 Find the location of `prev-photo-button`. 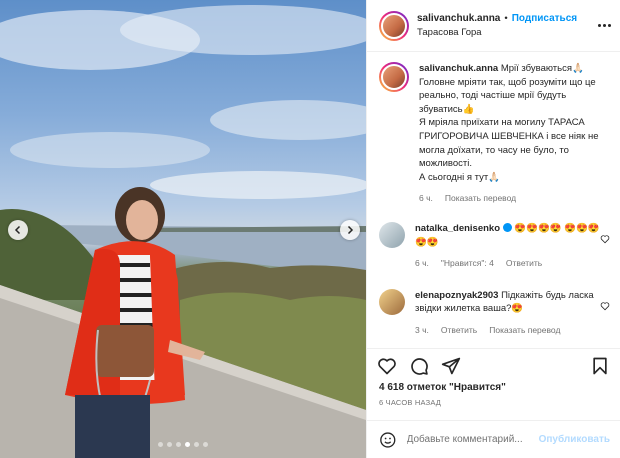

prev-photo-button is located at coordinates (18, 230).